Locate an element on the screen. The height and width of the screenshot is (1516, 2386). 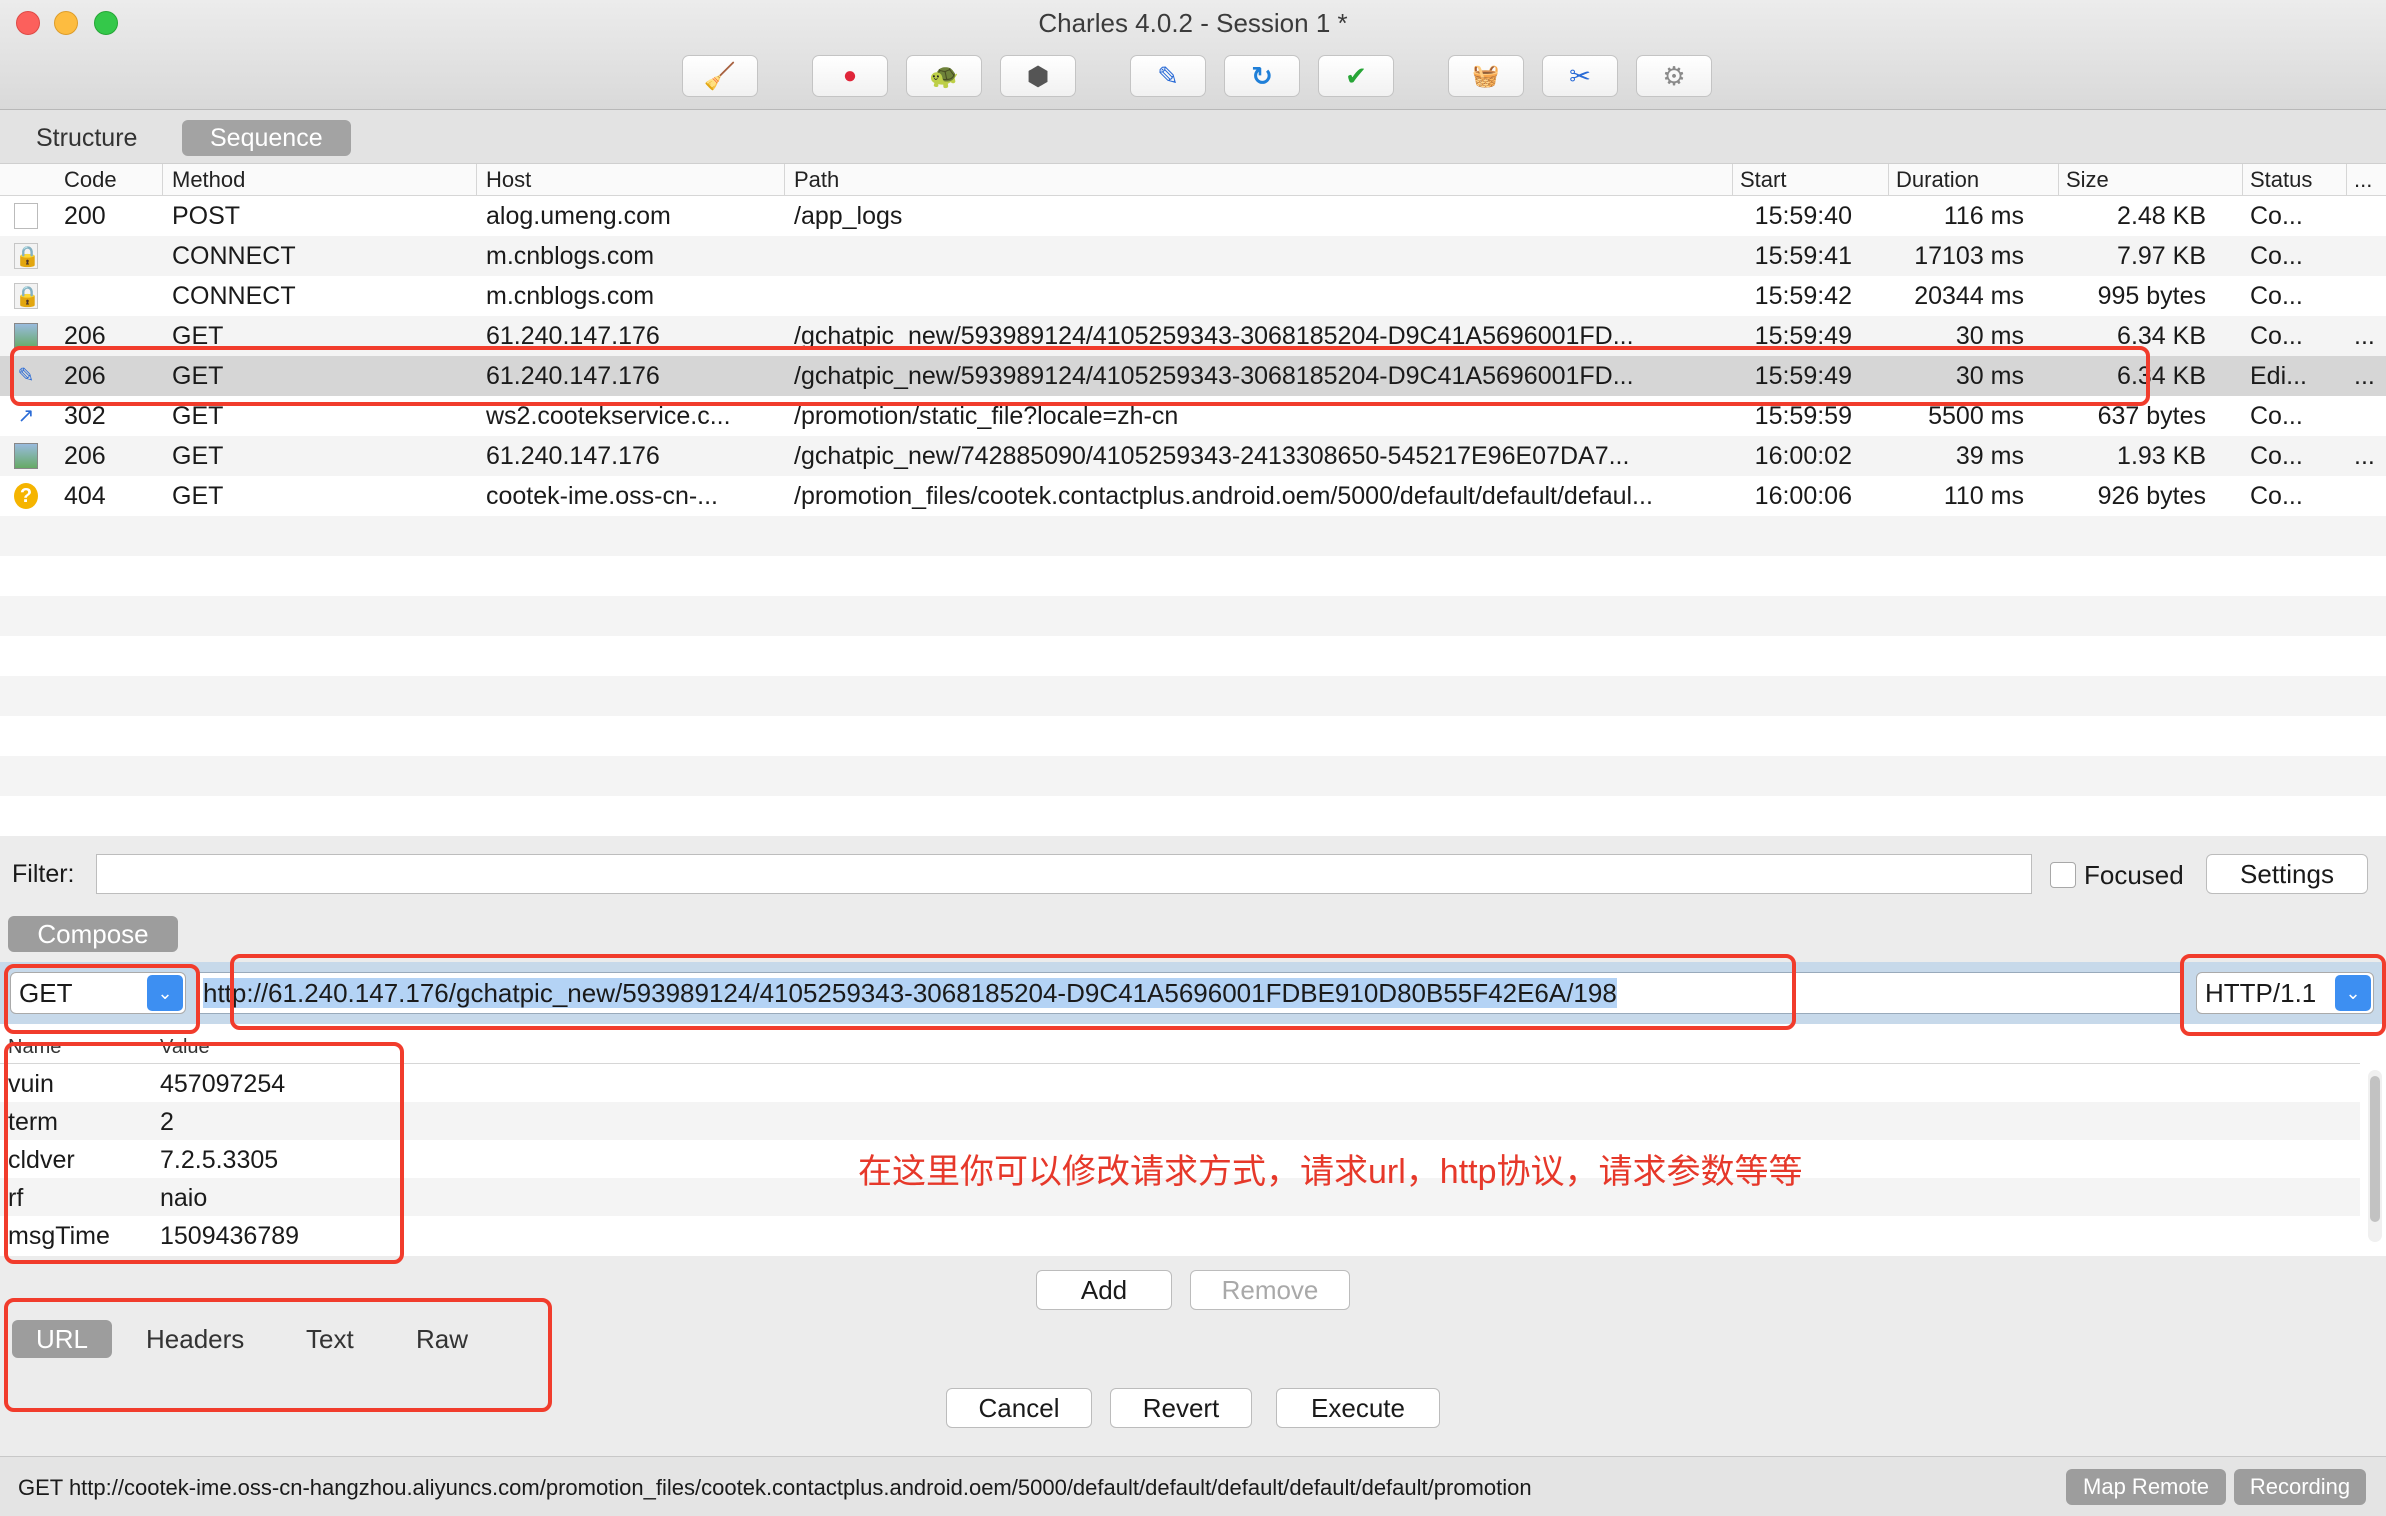
column-size: Size is located at coordinates (2087, 180).